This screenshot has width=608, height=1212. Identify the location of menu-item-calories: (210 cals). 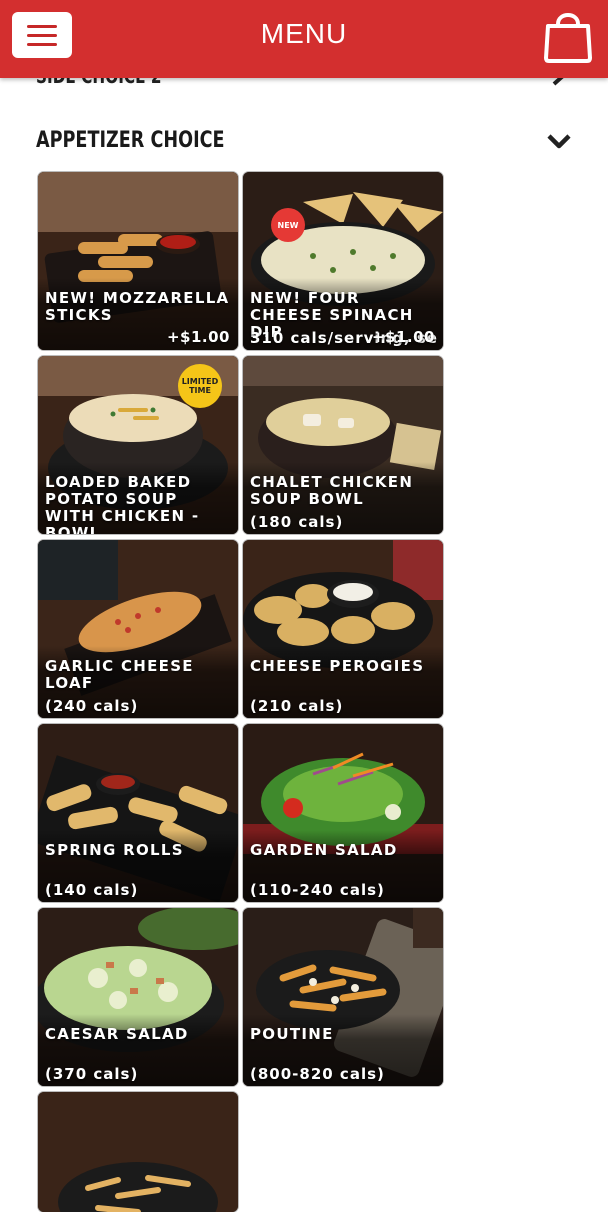
(297, 706).